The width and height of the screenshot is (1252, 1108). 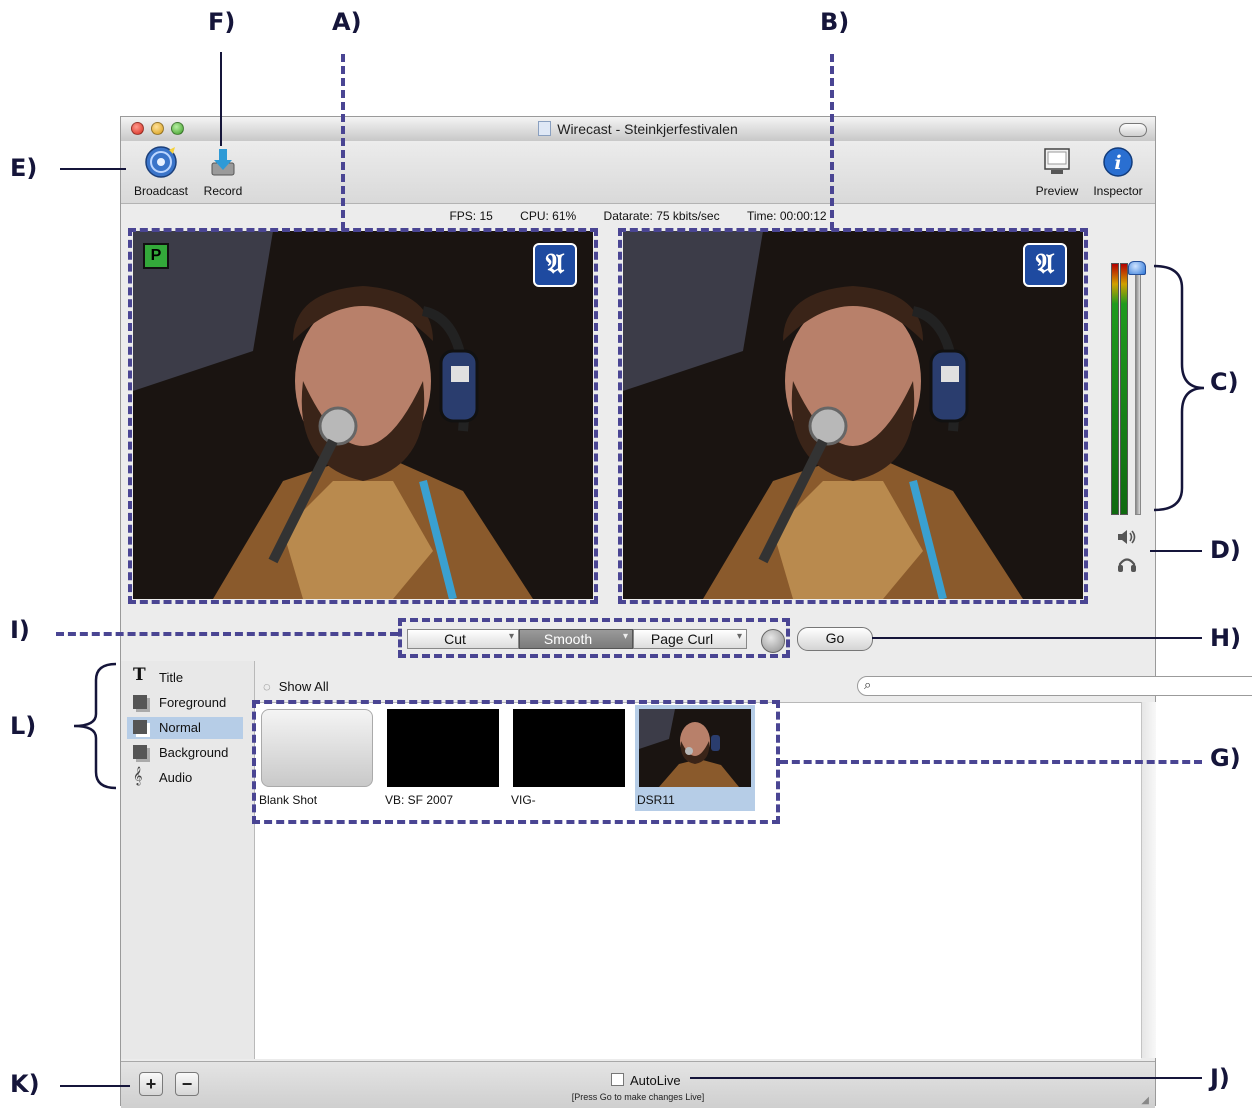 What do you see at coordinates (1176, 551) in the screenshot?
I see `leader-d` at bounding box center [1176, 551].